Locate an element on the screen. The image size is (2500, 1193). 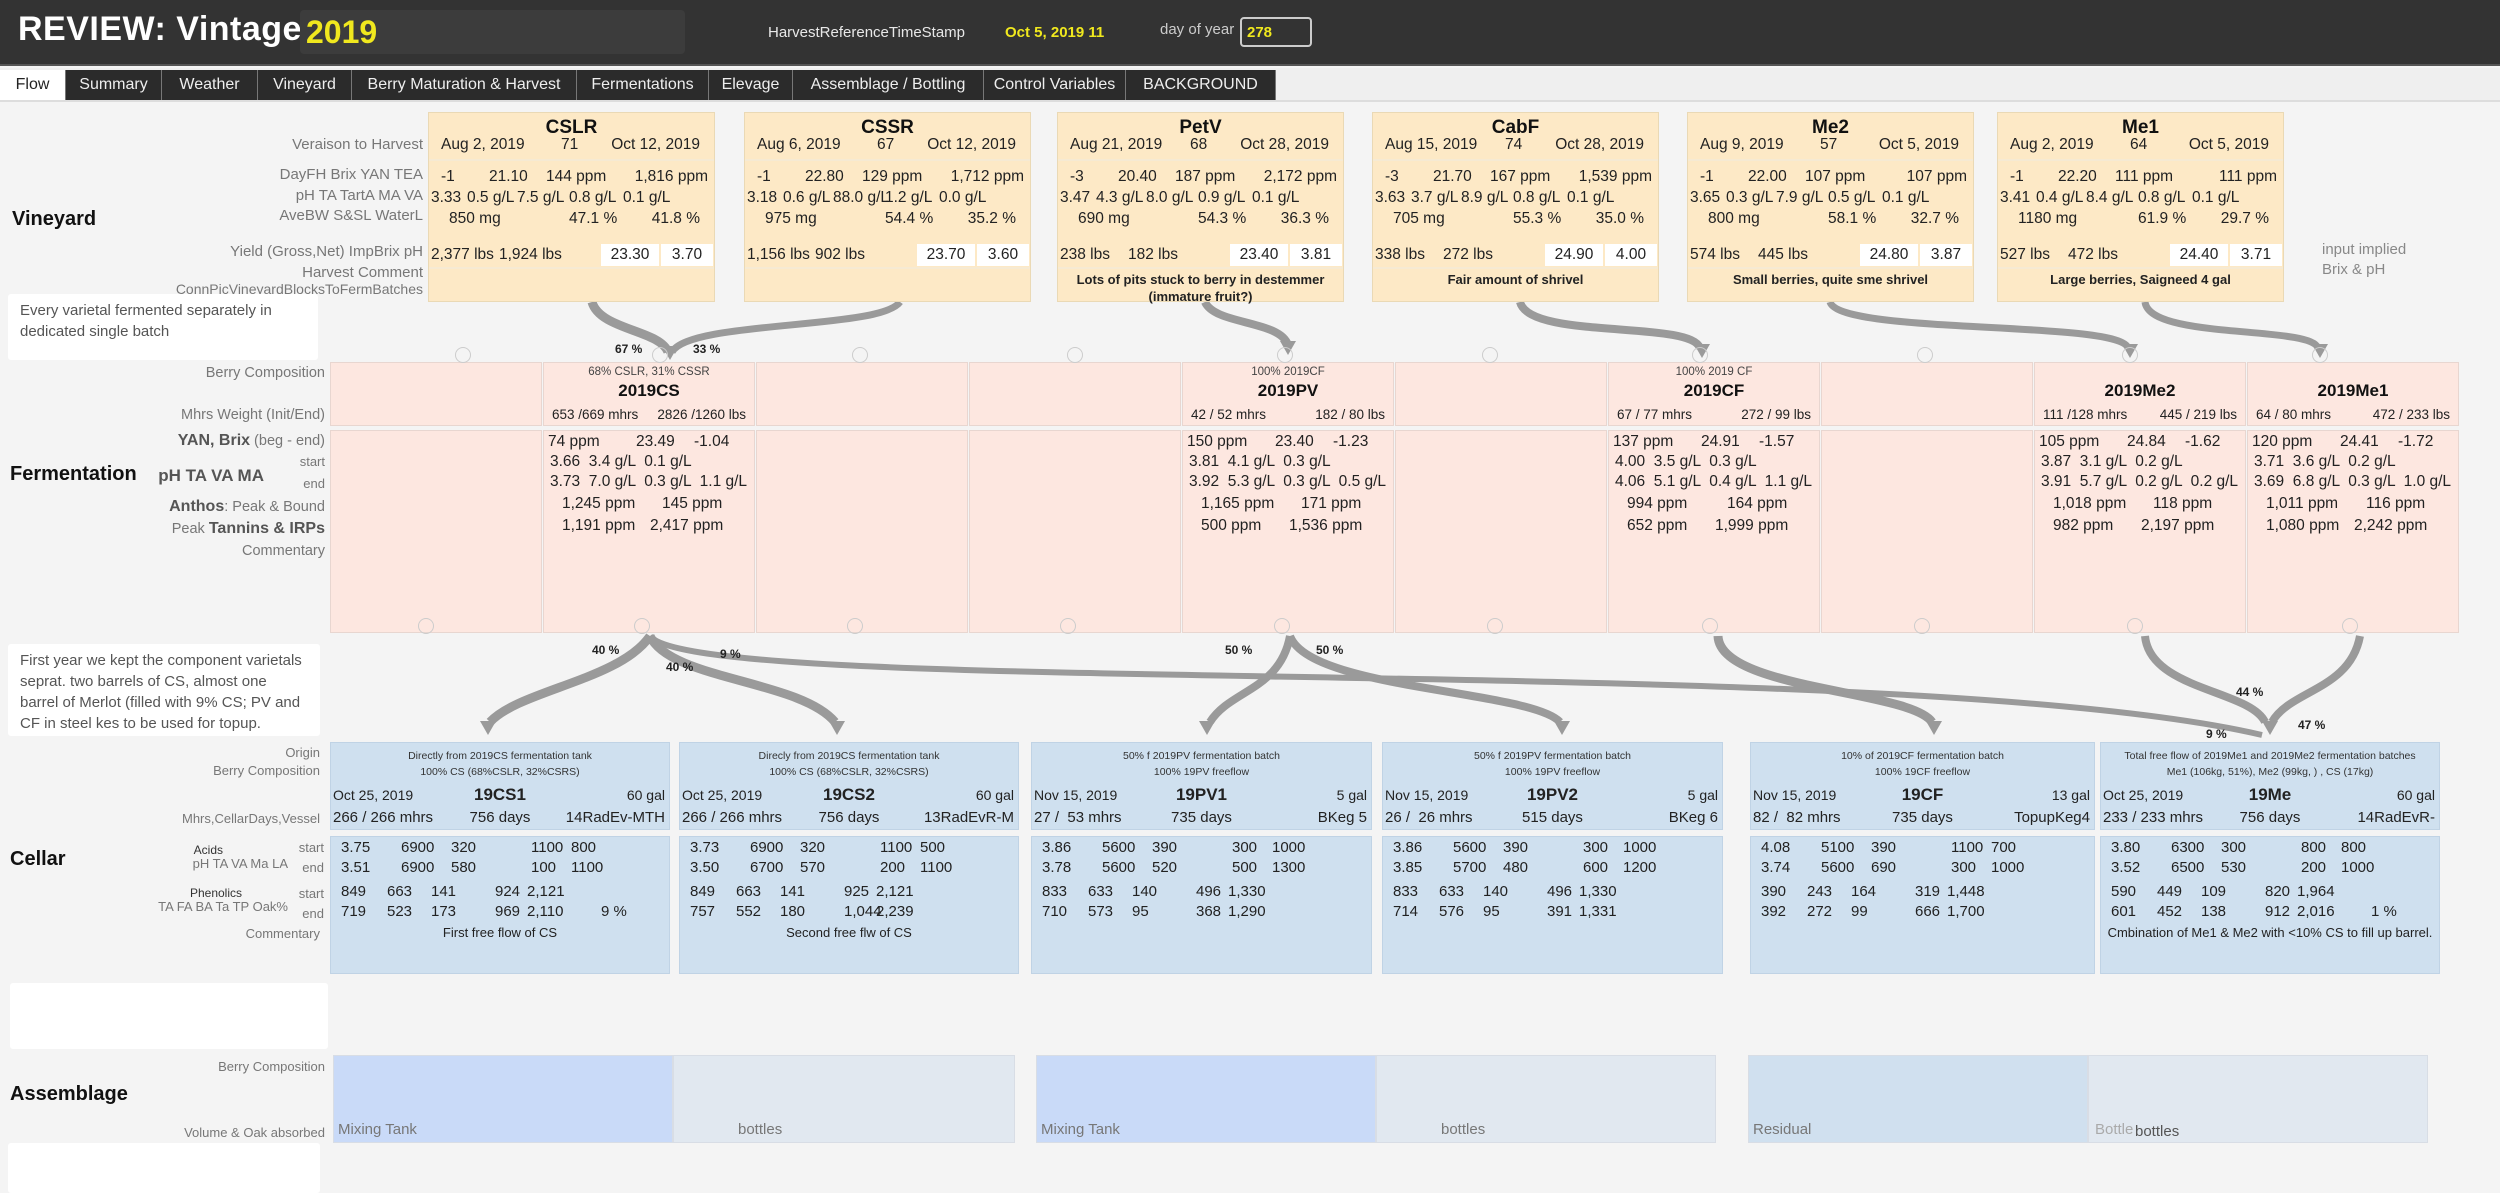
assemblage-cell: Bottle bottles is located at coordinates (2258, 1099).